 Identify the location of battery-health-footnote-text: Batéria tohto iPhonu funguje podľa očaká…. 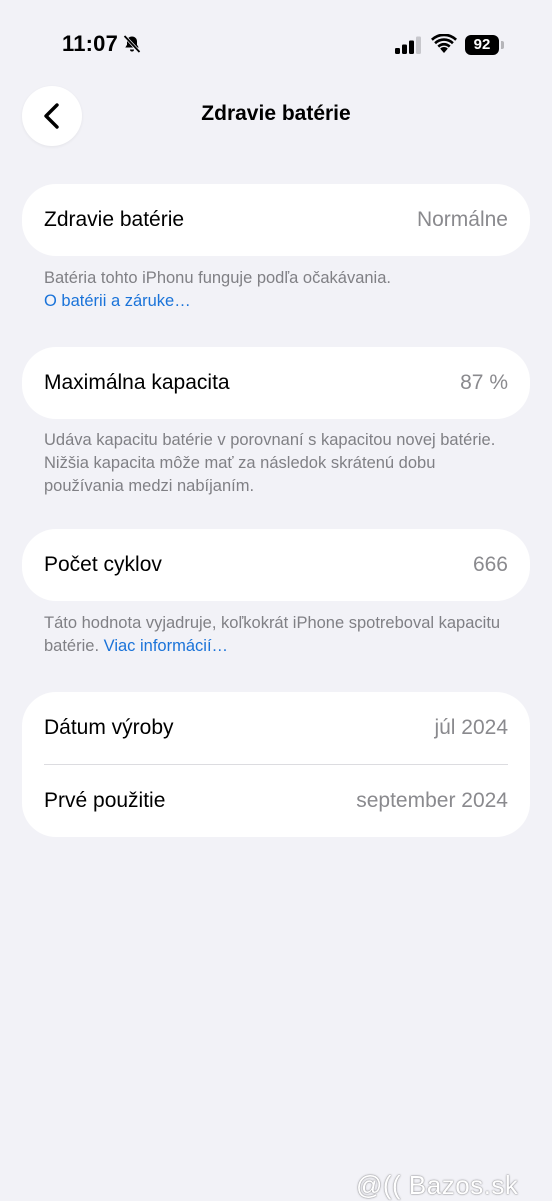
(217, 278).